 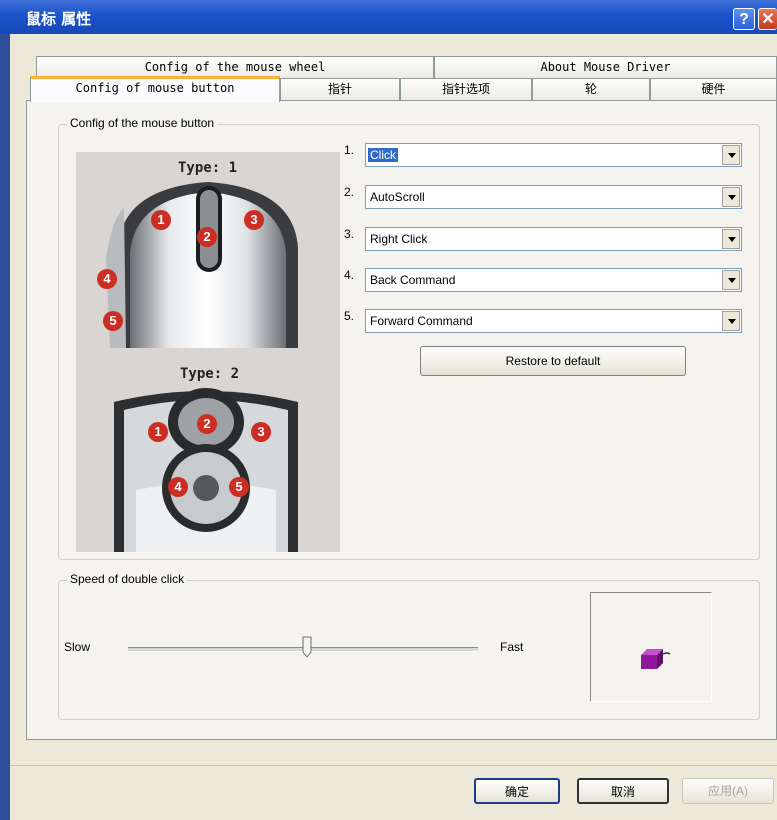 I want to click on close-button: ✕, so click(x=767, y=19).